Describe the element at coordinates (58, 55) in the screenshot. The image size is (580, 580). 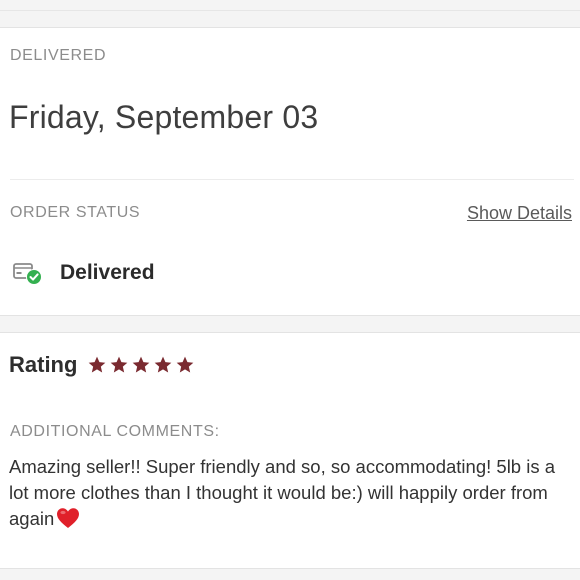
I see `delivered-section-label: DELIVERED` at that location.